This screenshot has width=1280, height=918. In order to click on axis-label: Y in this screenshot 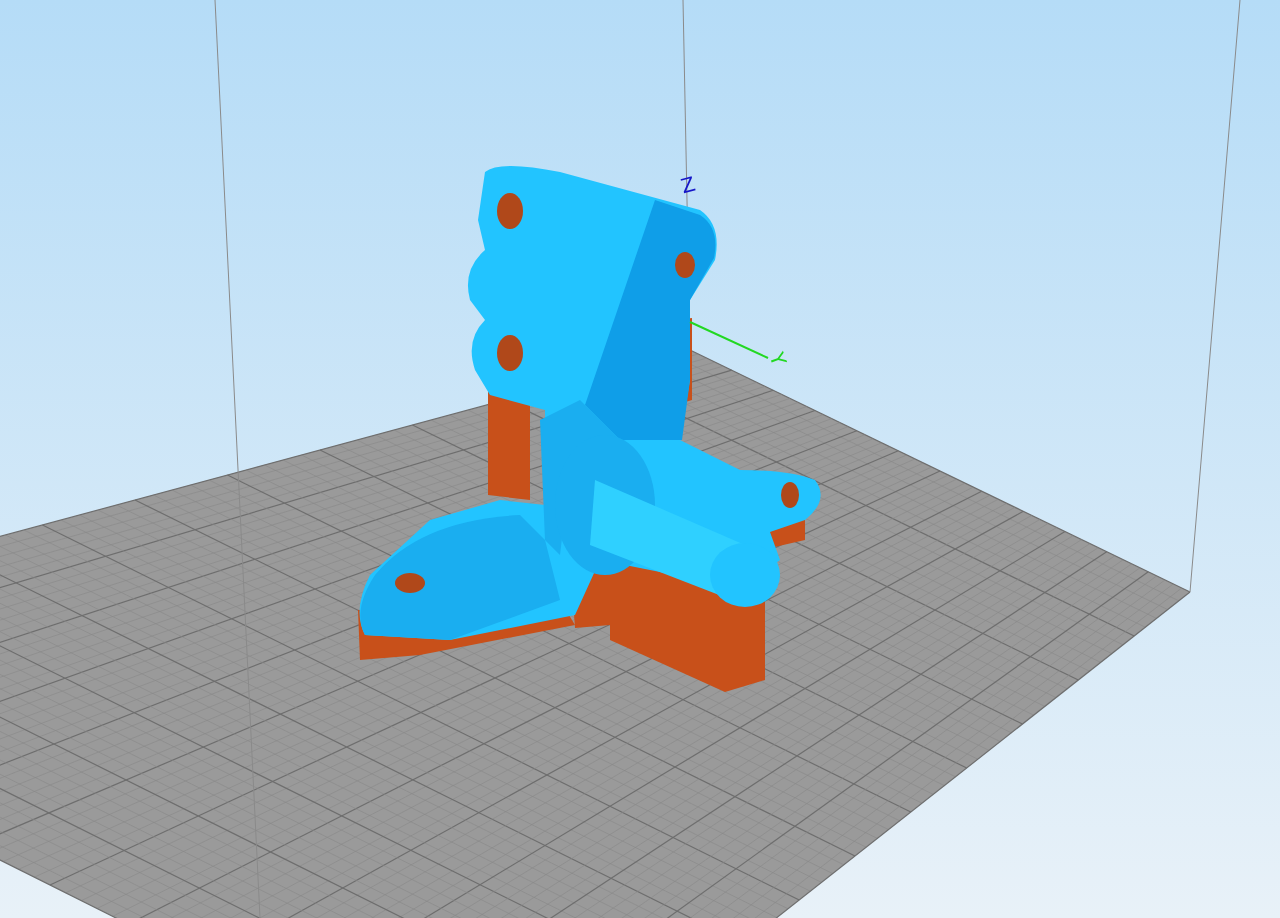, I will do `click(778, 359)`.